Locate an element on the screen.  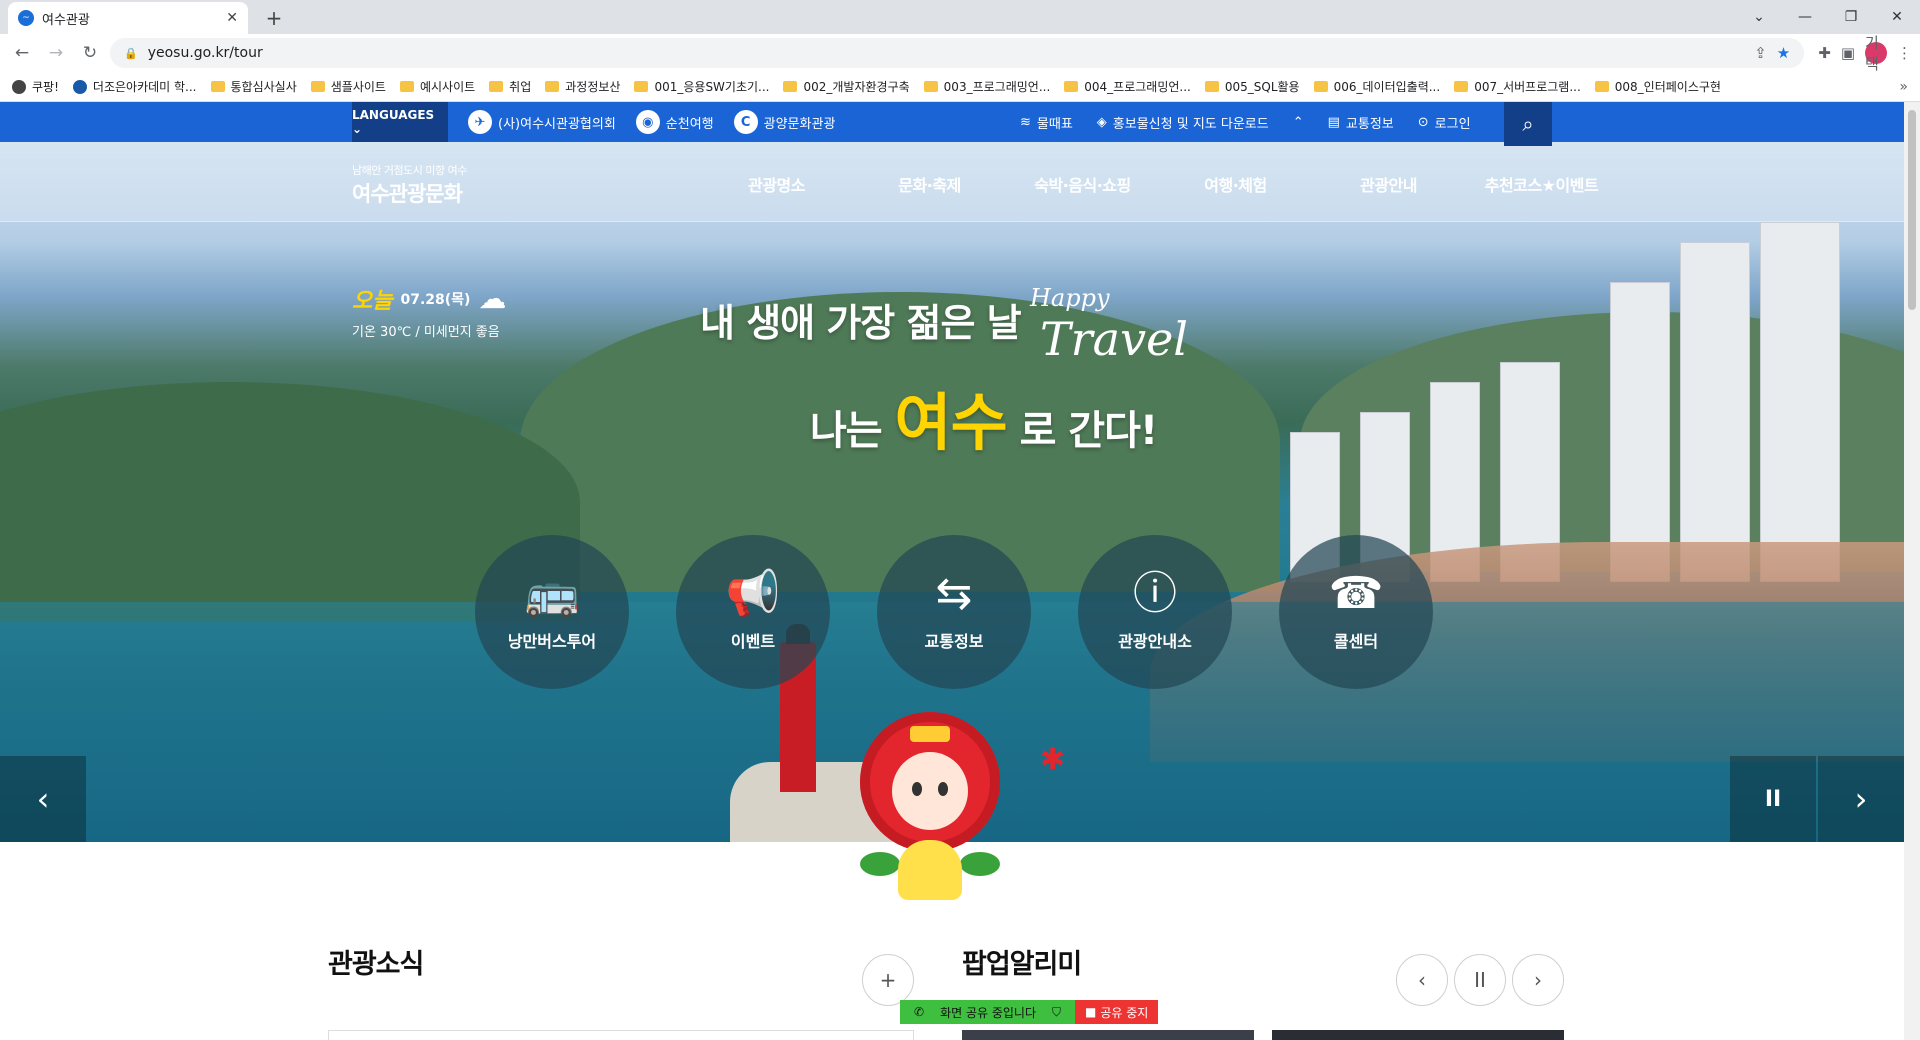
bookmark-item: 통합심사실사 is located at coordinates (253, 86).